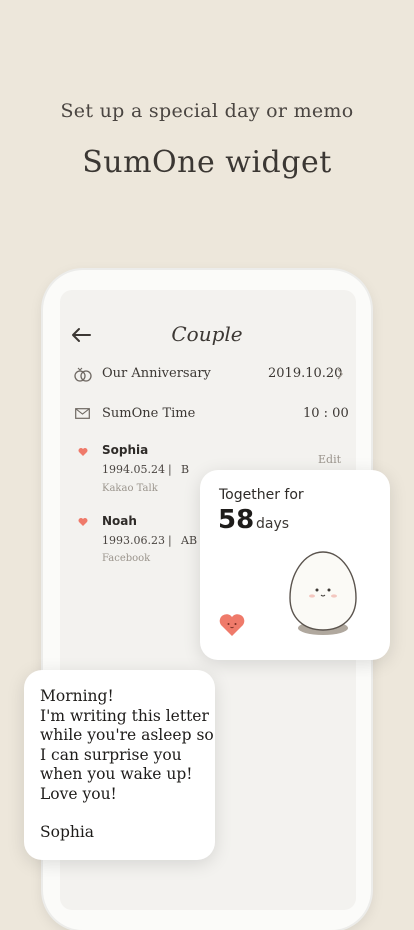 This screenshot has width=414, height=930. Describe the element at coordinates (185, 469) in the screenshot. I see `person-blood-type: B` at that location.